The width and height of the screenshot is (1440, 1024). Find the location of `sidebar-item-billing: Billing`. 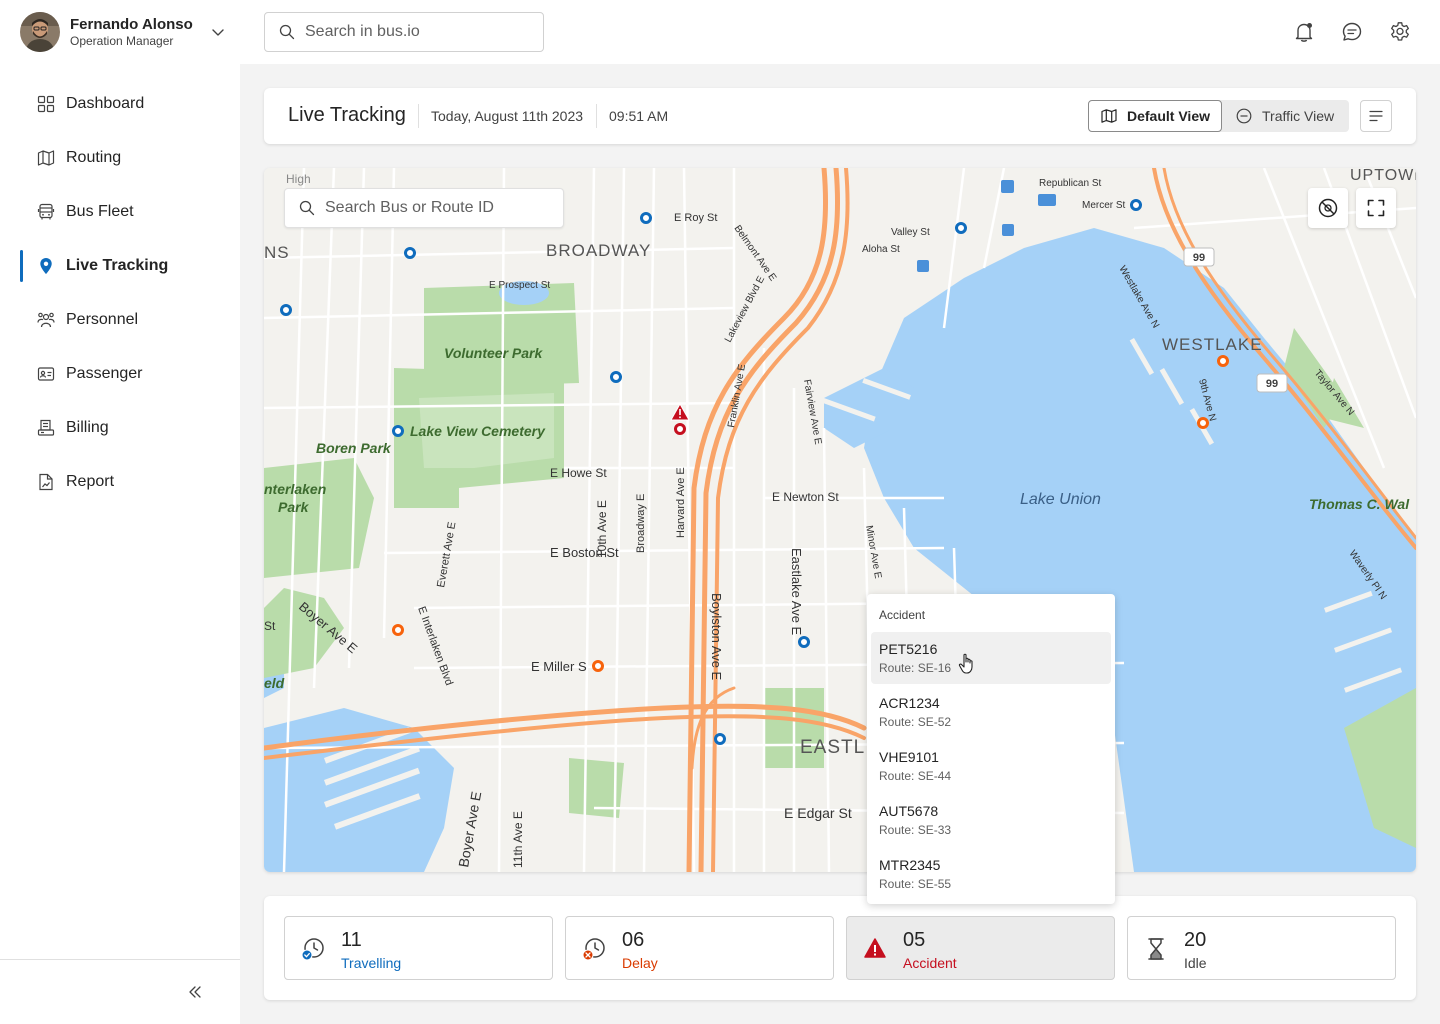

sidebar-item-billing: Billing is located at coordinates (120, 428).